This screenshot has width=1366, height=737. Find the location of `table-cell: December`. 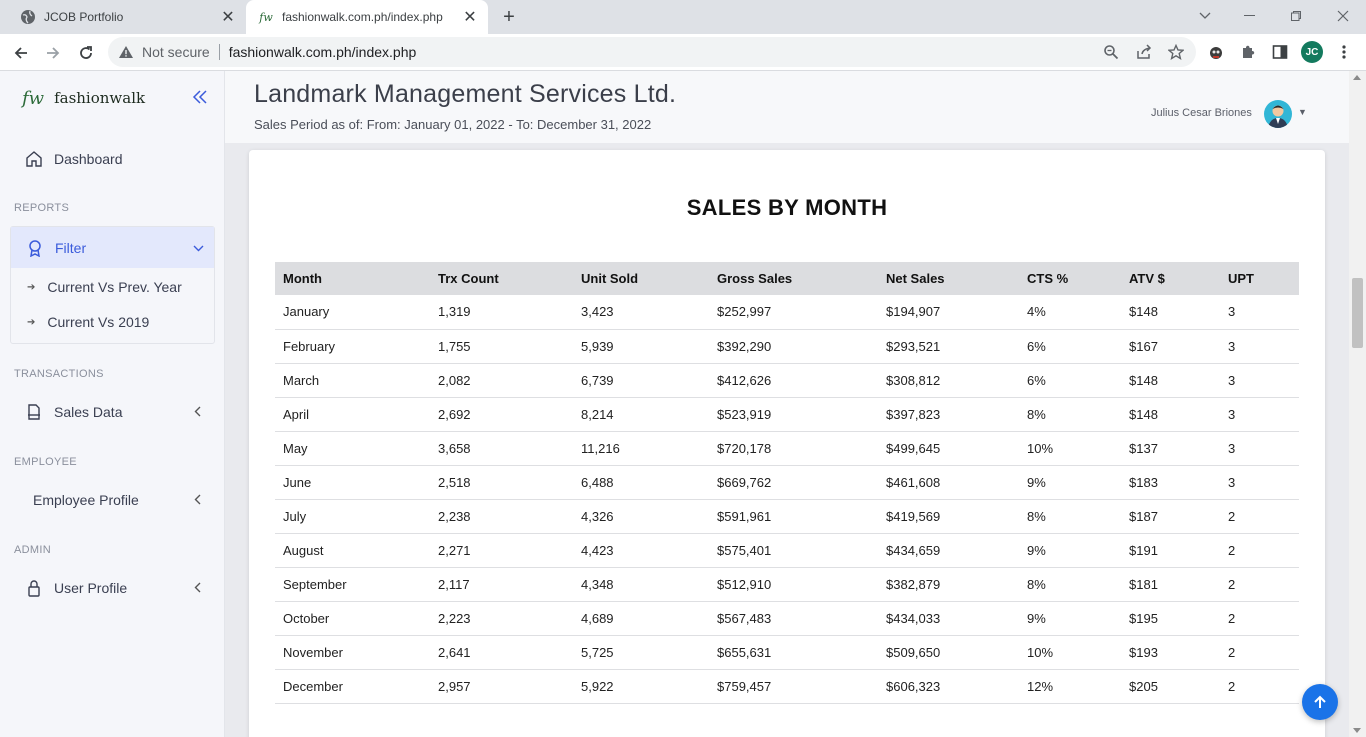

table-cell: December is located at coordinates (352, 686).